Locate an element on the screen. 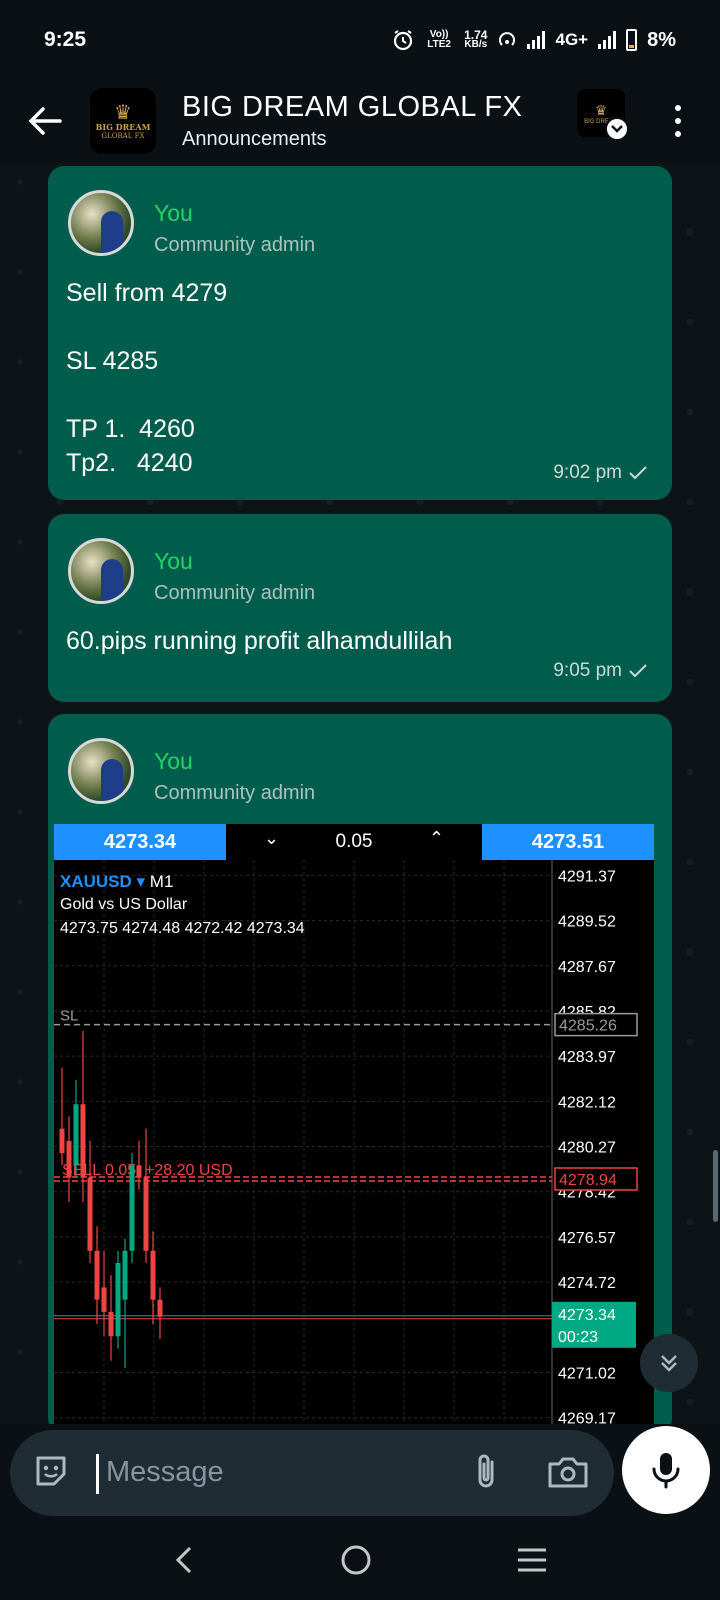  camera-icon is located at coordinates (568, 1472).